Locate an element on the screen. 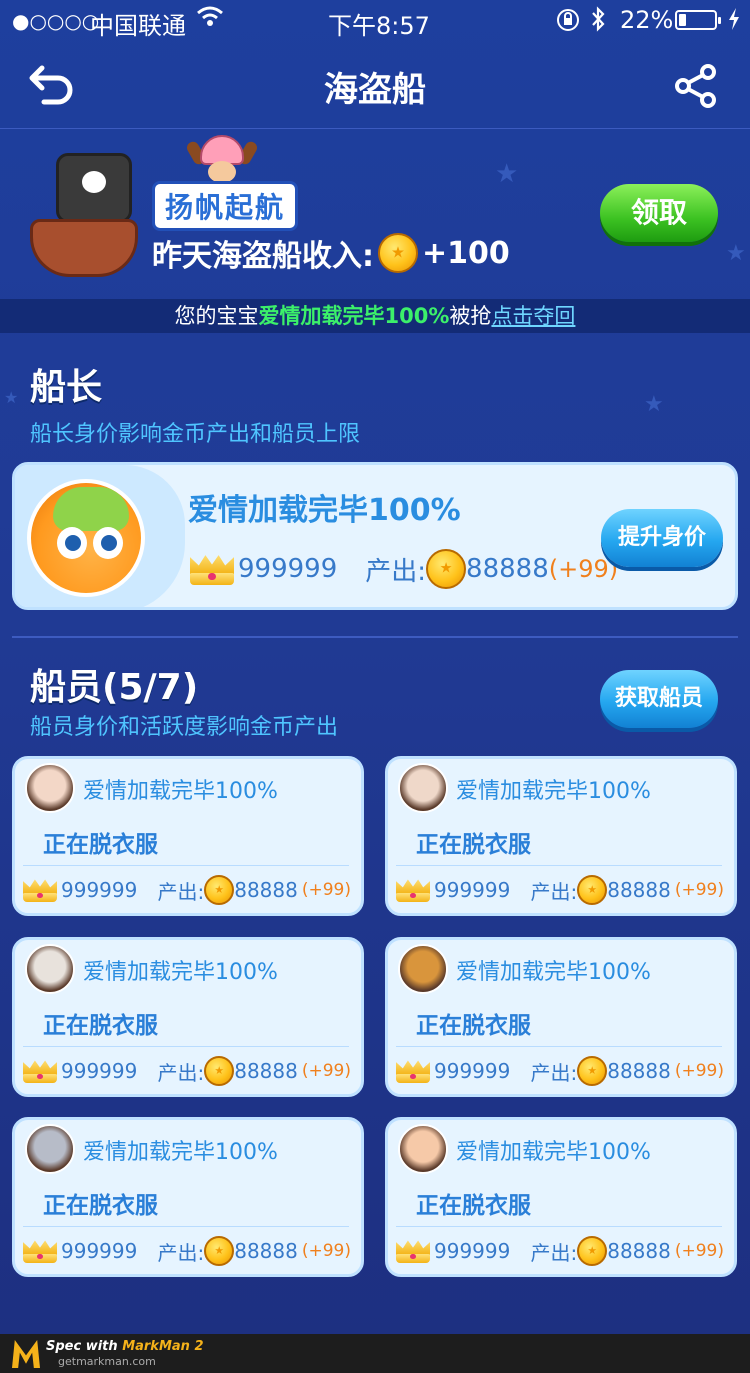 The height and width of the screenshot is (1373, 750). bluetooth-icon is located at coordinates (598, 22).